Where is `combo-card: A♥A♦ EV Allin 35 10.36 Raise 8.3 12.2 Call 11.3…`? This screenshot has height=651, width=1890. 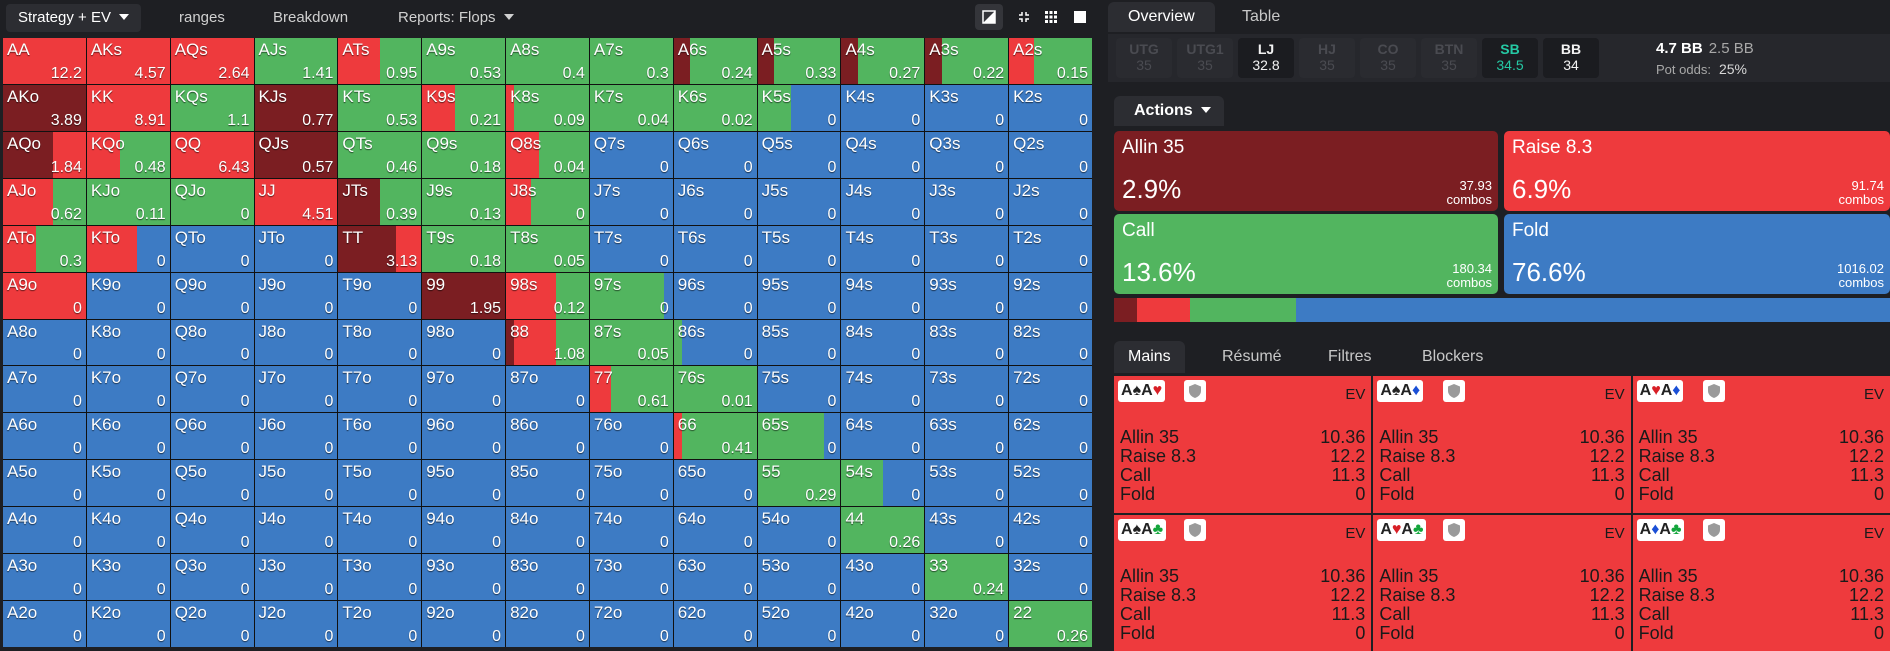
combo-card: A♥A♦ EV Allin 35 10.36 Raise 8.3 12.2 Call 11.3… is located at coordinates (1761, 444).